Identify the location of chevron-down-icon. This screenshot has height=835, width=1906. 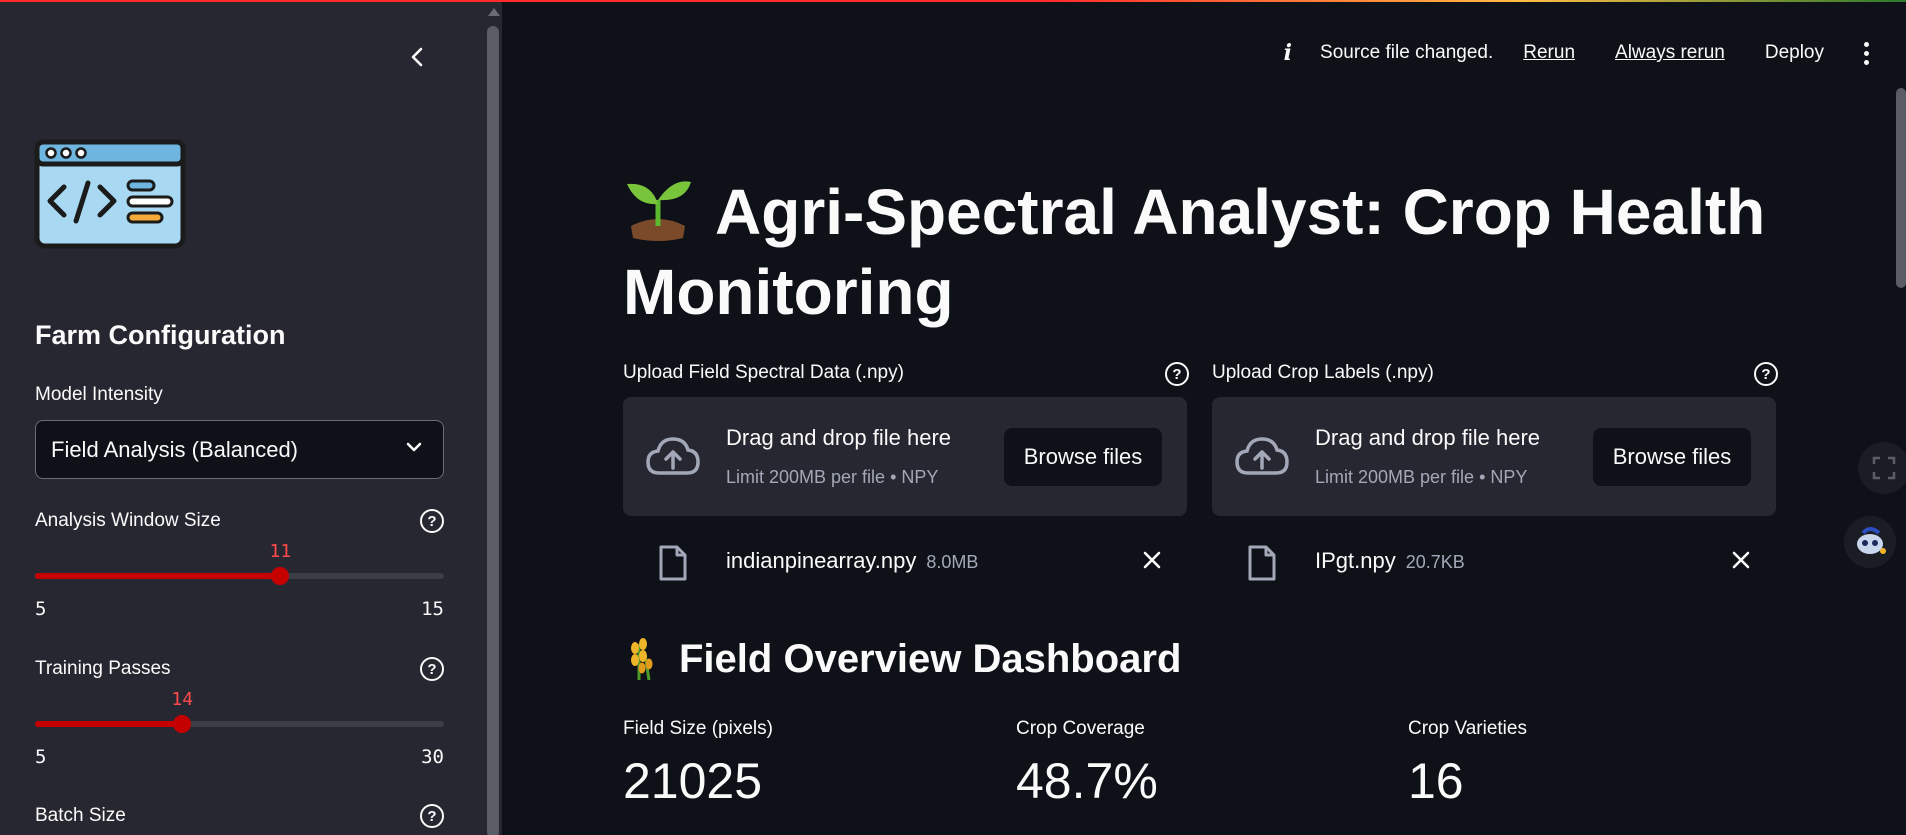
(414, 447).